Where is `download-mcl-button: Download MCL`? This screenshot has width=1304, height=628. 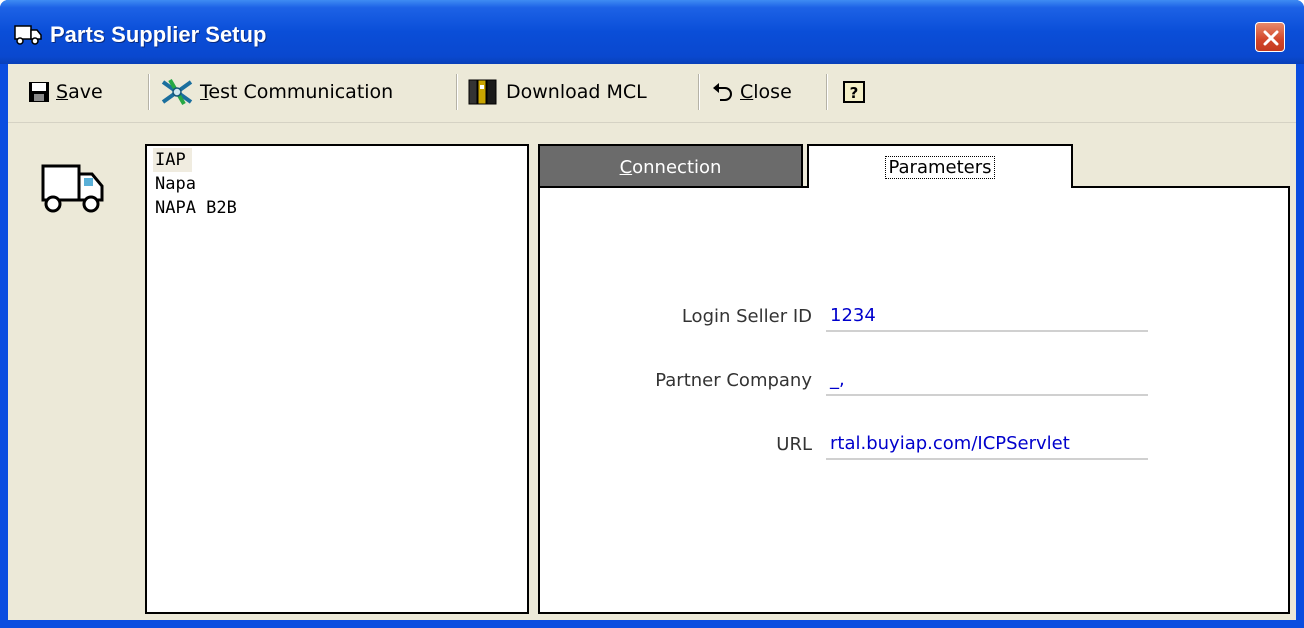
download-mcl-button: Download MCL is located at coordinates (556, 92).